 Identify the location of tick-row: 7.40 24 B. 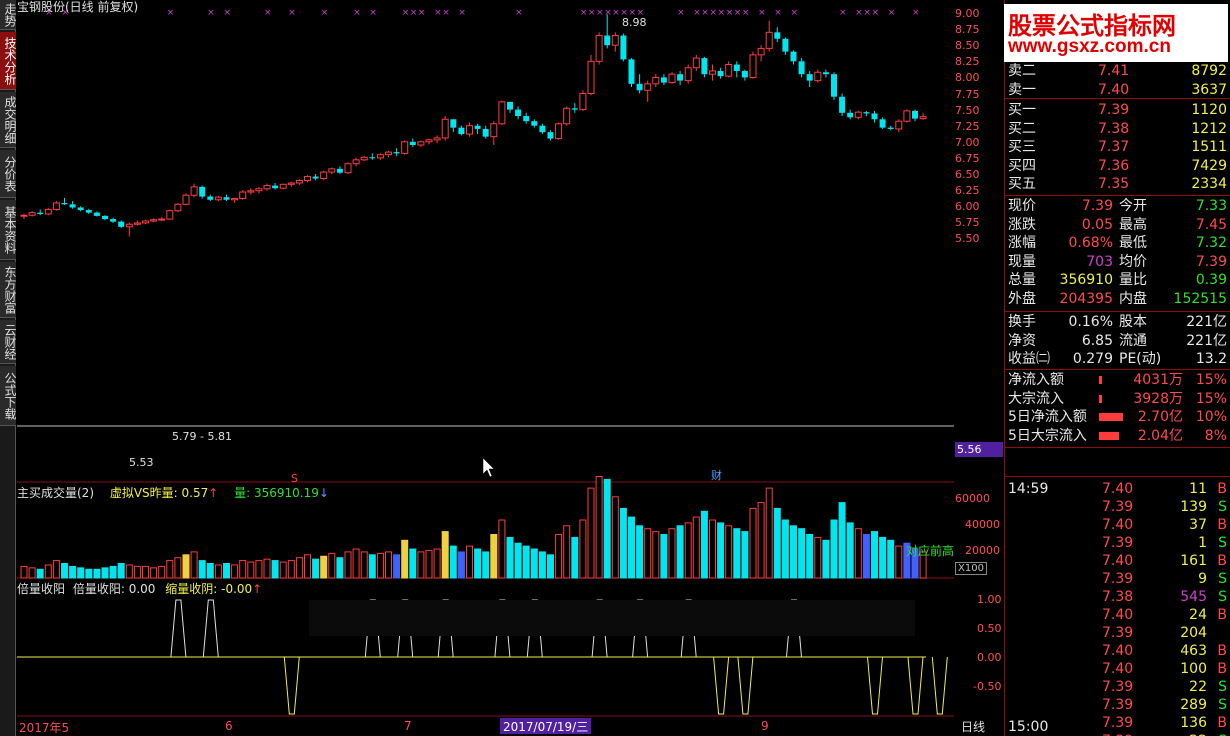
(1117, 615).